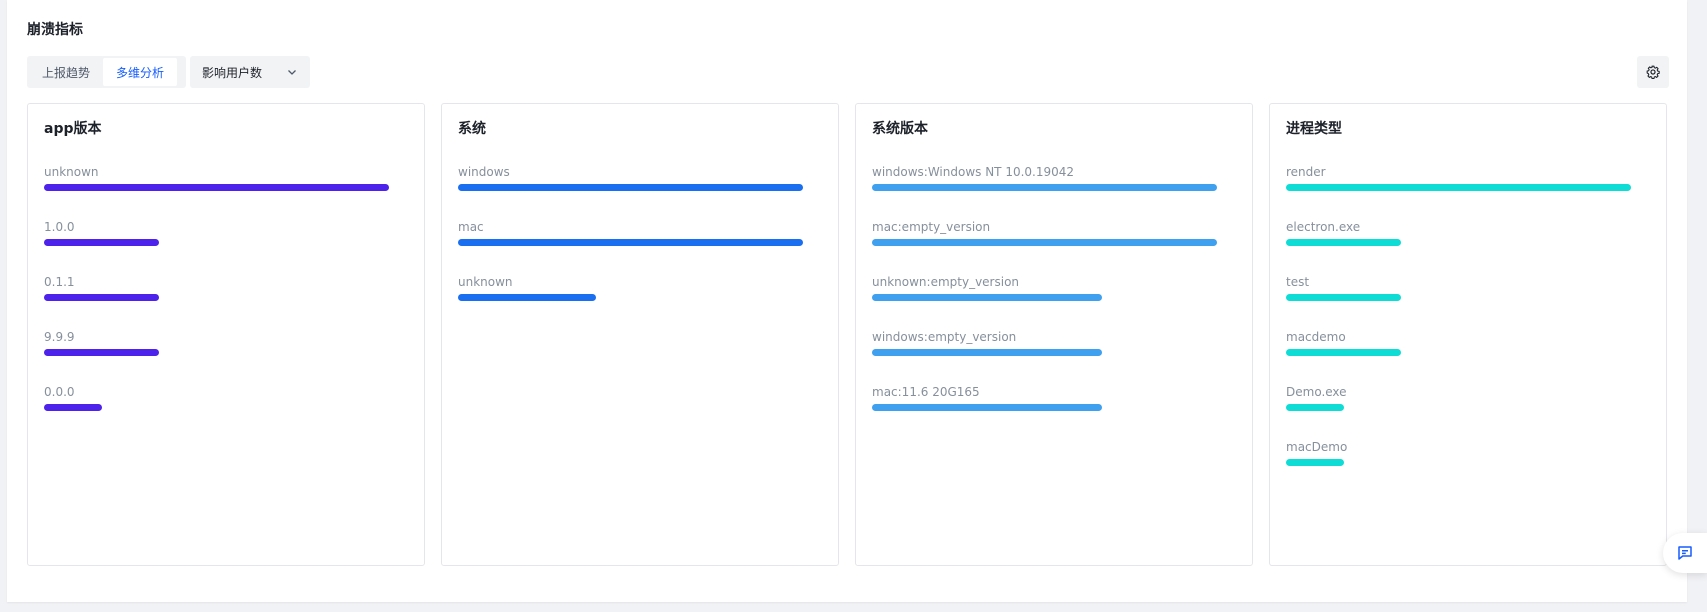 Image resolution: width=1707 pixels, height=612 pixels. Describe the element at coordinates (59, 227) in the screenshot. I see `item-label: 1.0.0` at that location.